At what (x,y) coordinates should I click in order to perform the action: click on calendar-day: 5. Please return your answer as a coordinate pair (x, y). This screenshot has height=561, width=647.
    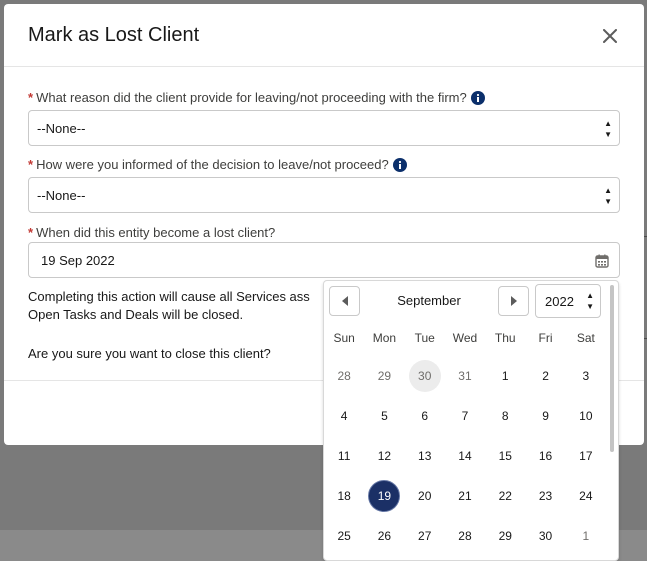
    Looking at the image, I should click on (384, 416).